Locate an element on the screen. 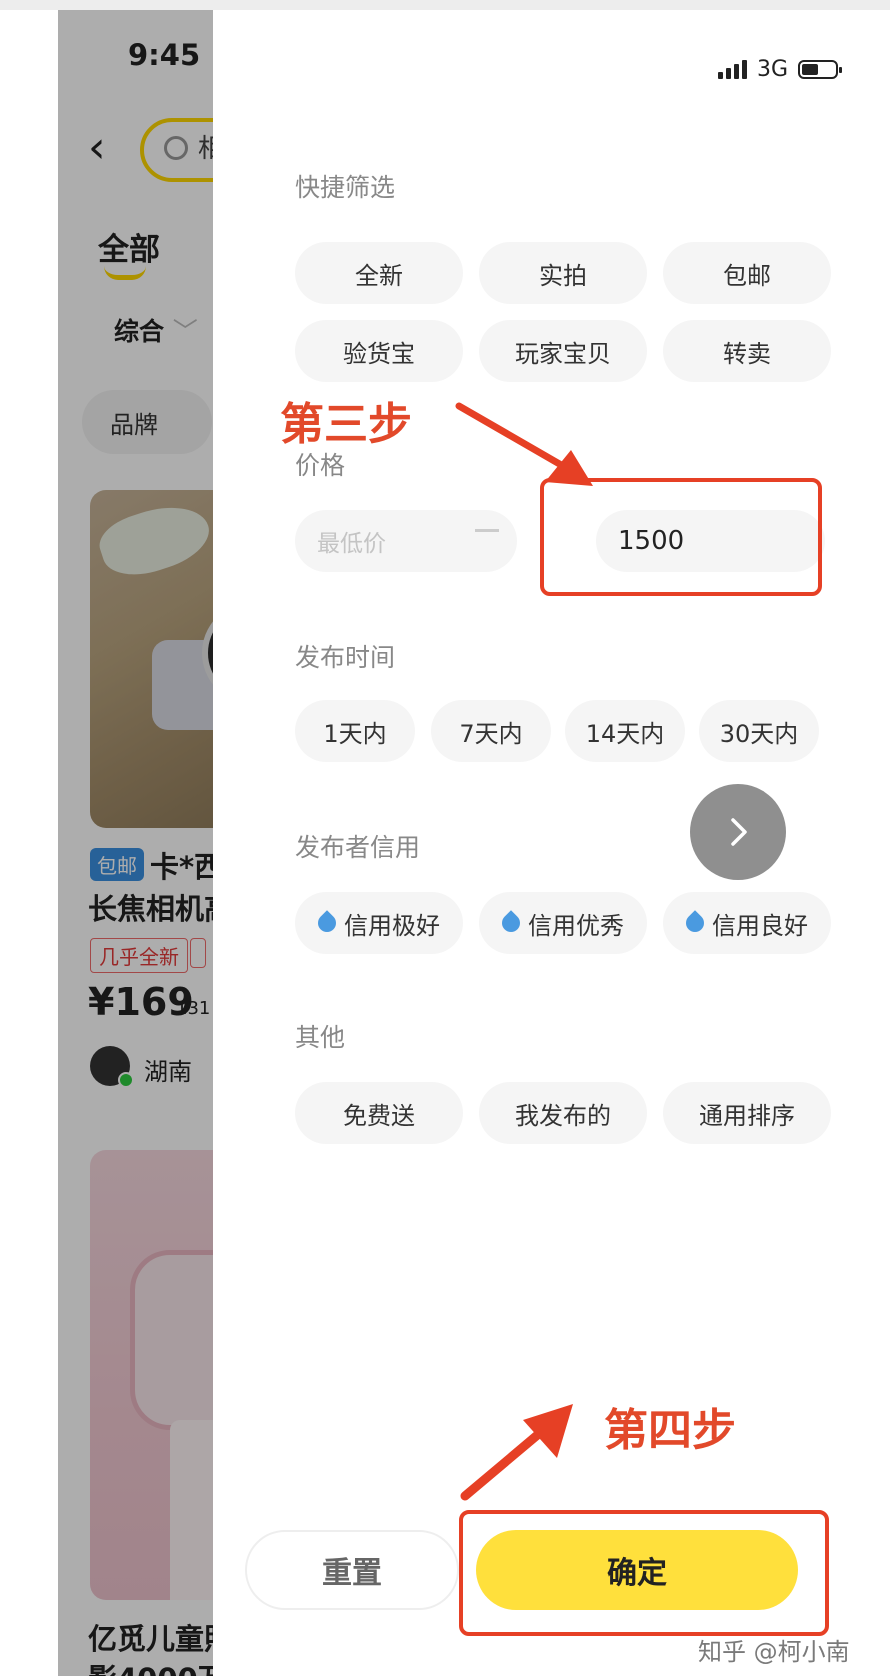  chevron-right-icon is located at coordinates (739, 832).